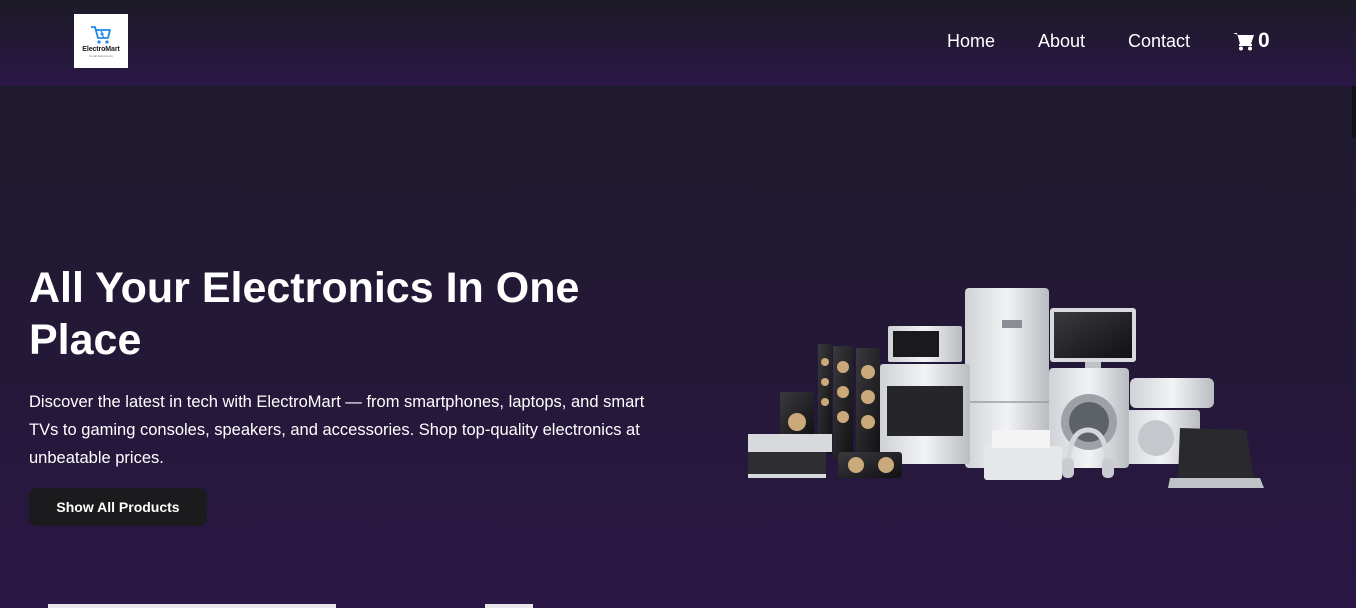  I want to click on hero-title: All Your Electronics In One Place, so click(304, 314).